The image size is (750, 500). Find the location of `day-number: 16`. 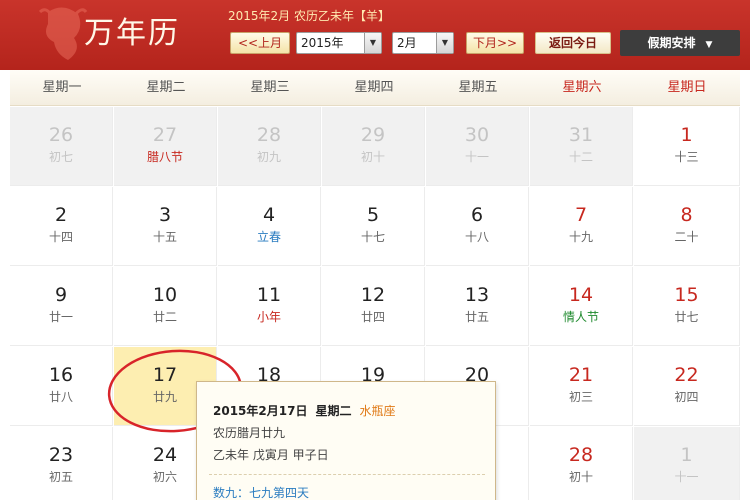

day-number: 16 is located at coordinates (61, 375).